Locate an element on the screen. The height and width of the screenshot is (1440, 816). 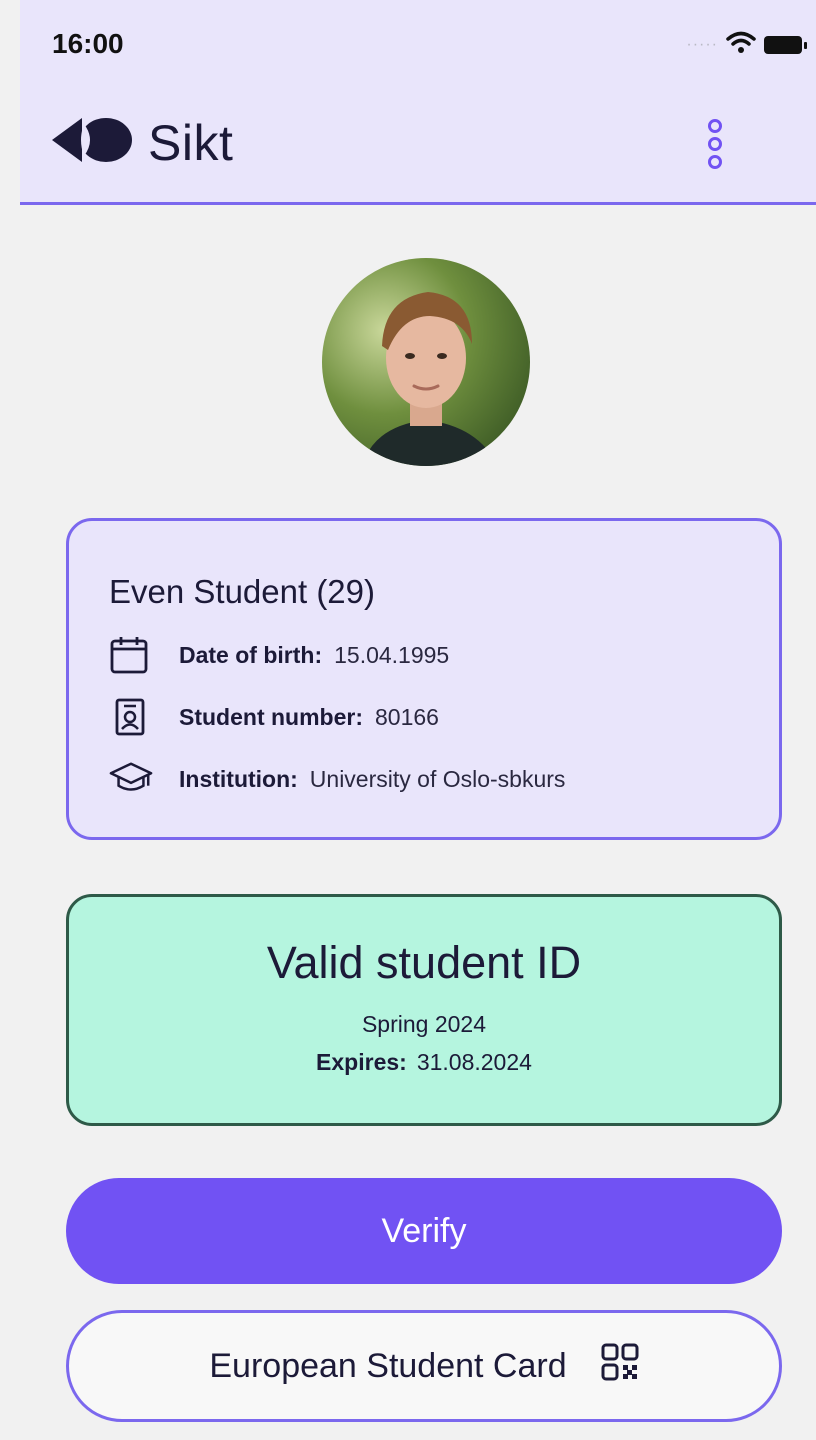
status-time: 16:00 is located at coordinates (88, 43).